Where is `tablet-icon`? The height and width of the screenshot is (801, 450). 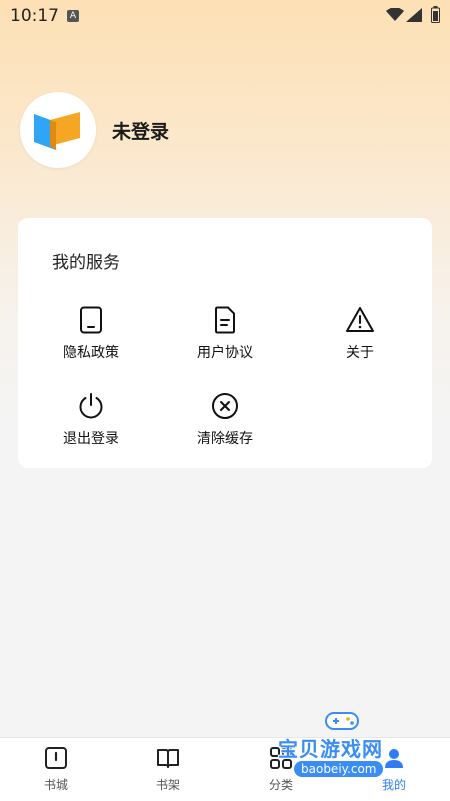 tablet-icon is located at coordinates (91, 320).